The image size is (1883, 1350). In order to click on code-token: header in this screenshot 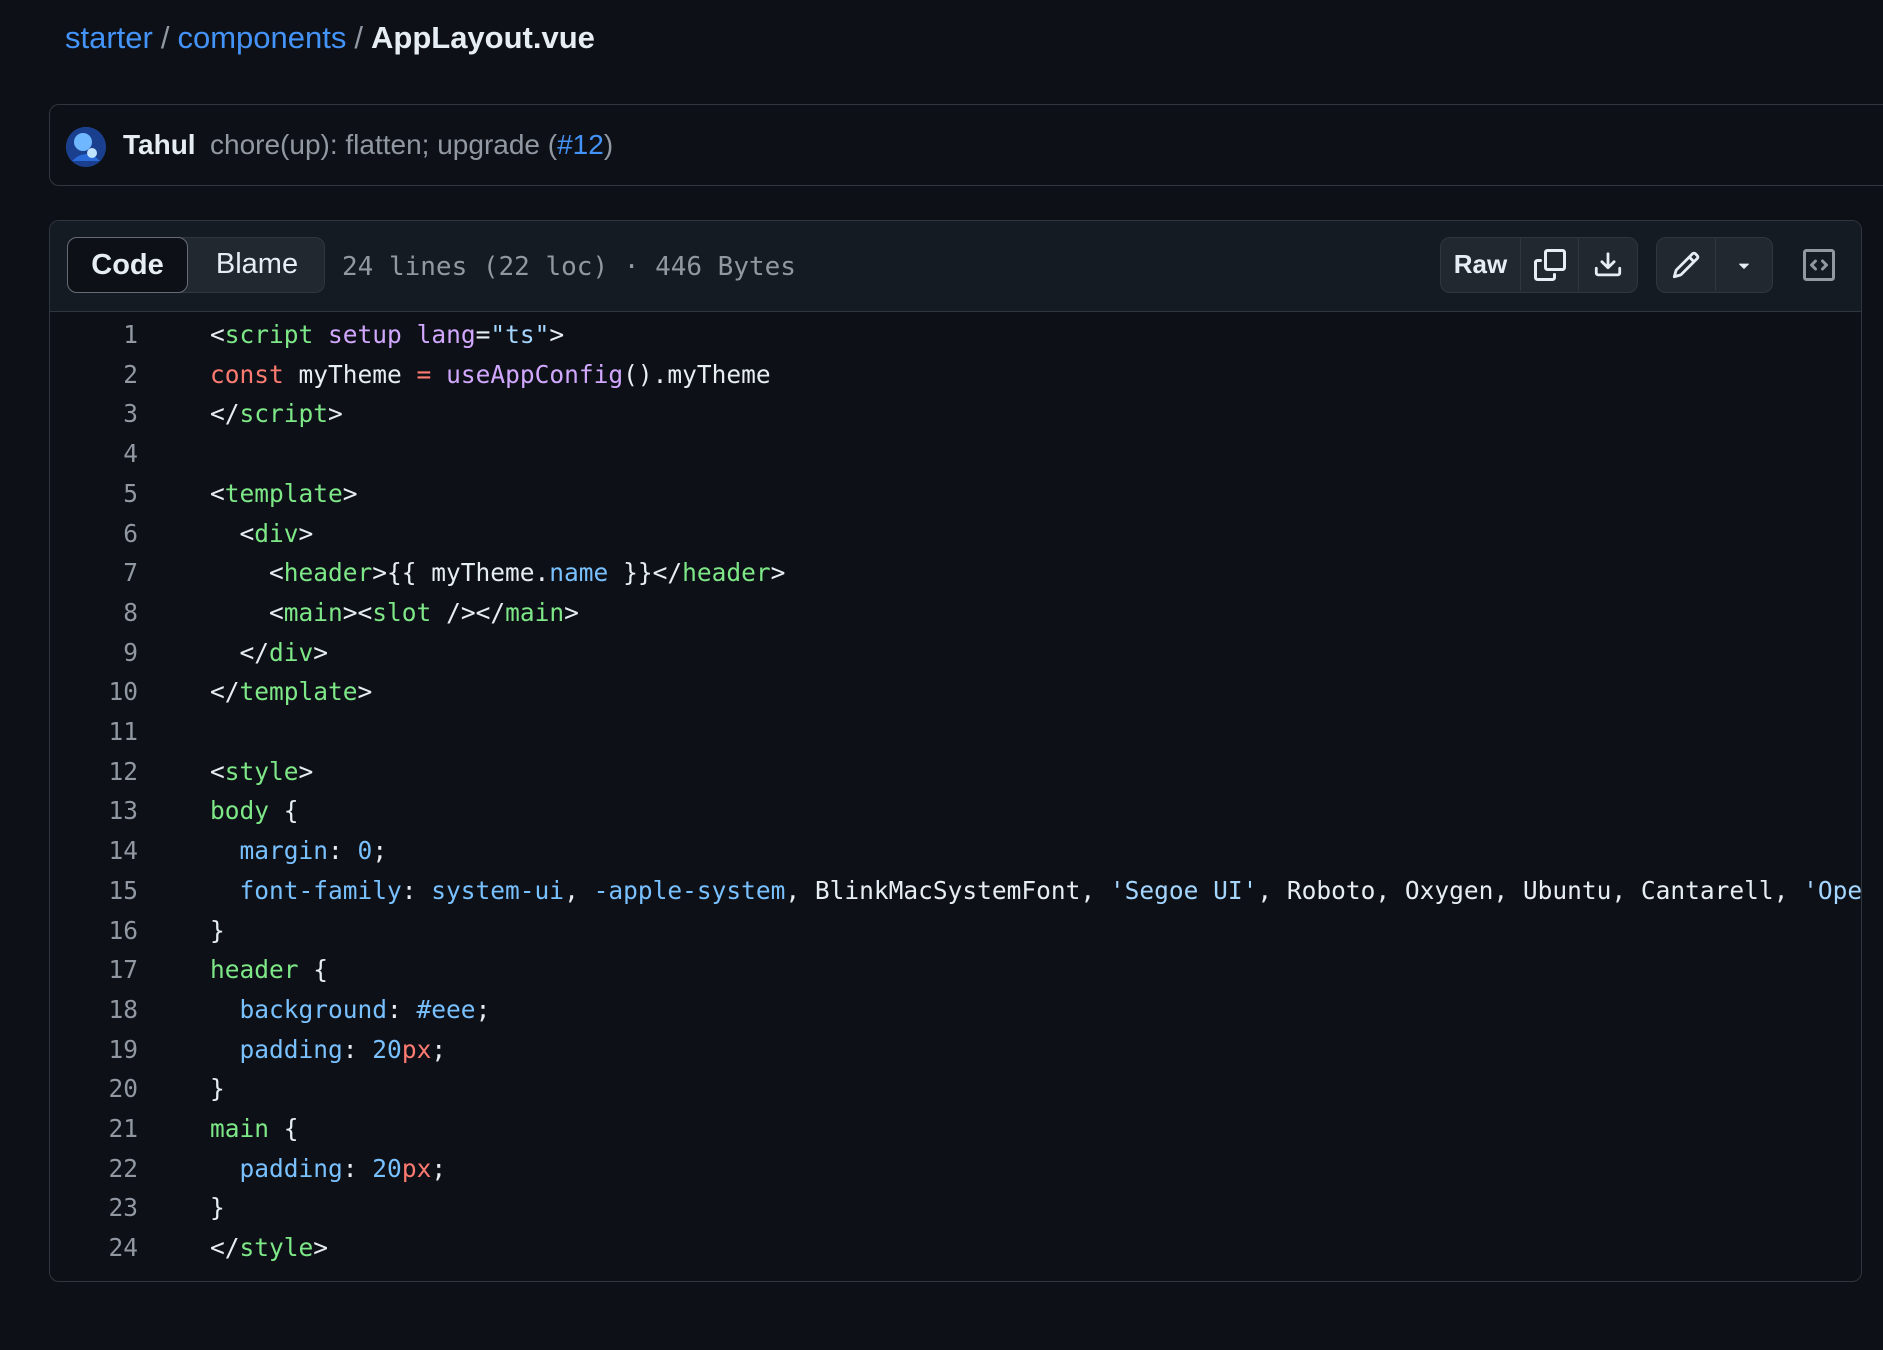, I will do `click(328, 573)`.